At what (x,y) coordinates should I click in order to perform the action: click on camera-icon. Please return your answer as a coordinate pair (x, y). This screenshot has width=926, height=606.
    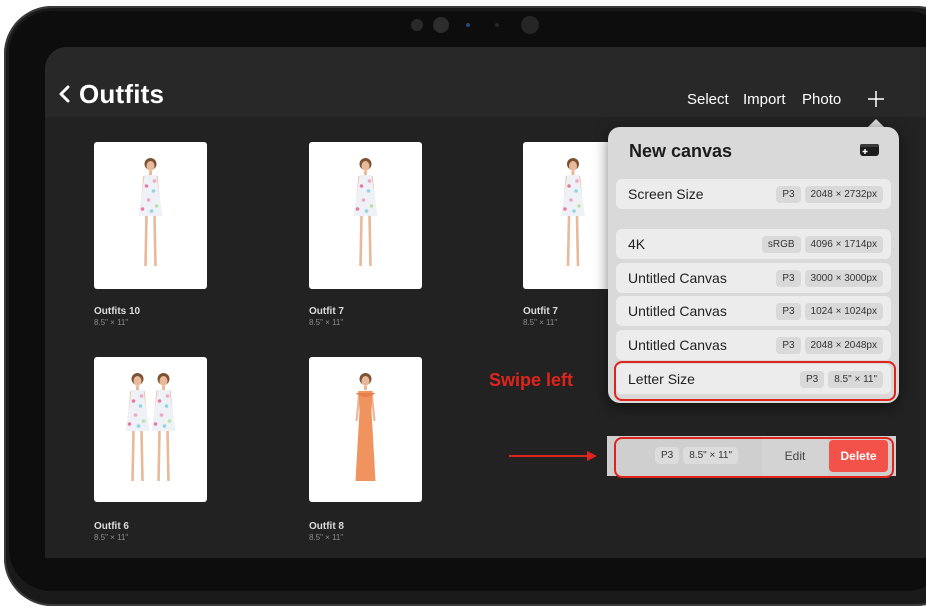
    Looking at the image, I should click on (530, 25).